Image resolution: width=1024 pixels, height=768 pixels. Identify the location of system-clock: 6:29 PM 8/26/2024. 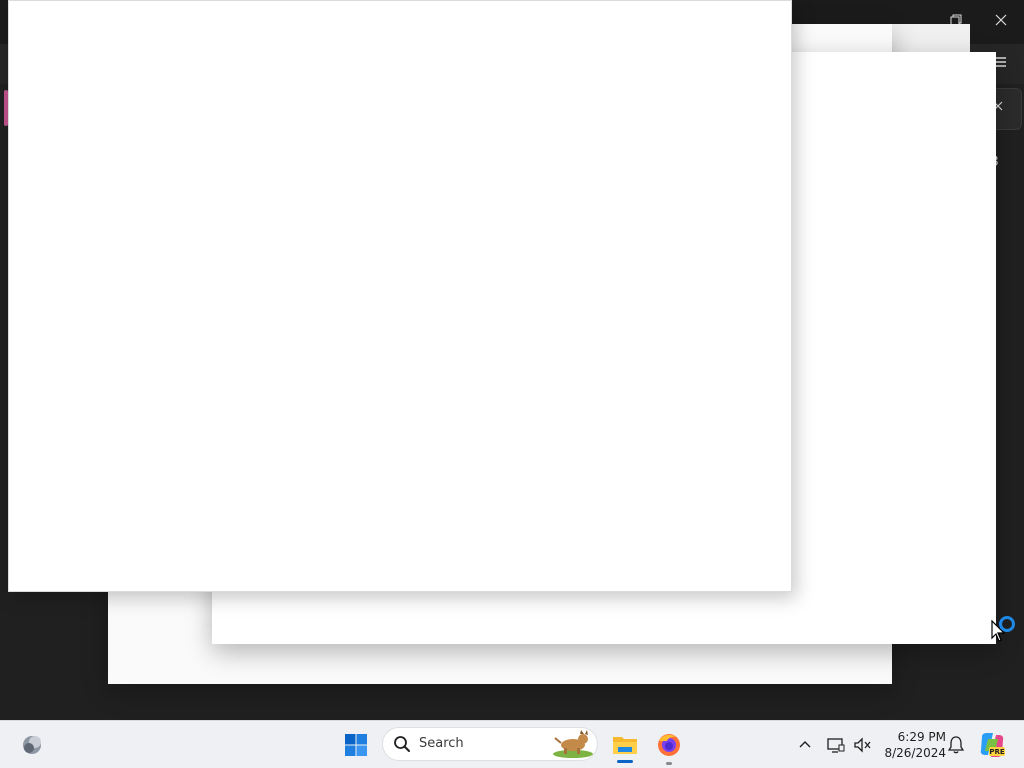
(913, 745).